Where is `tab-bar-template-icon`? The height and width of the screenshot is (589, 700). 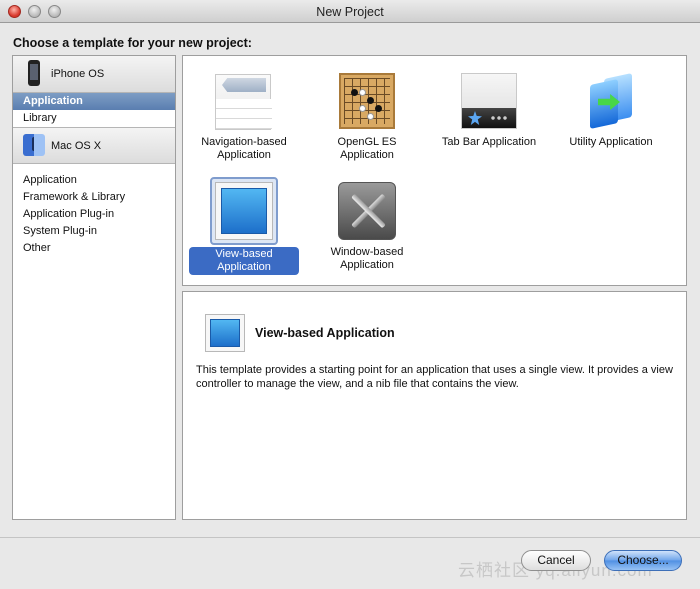 tab-bar-template-icon is located at coordinates (489, 101).